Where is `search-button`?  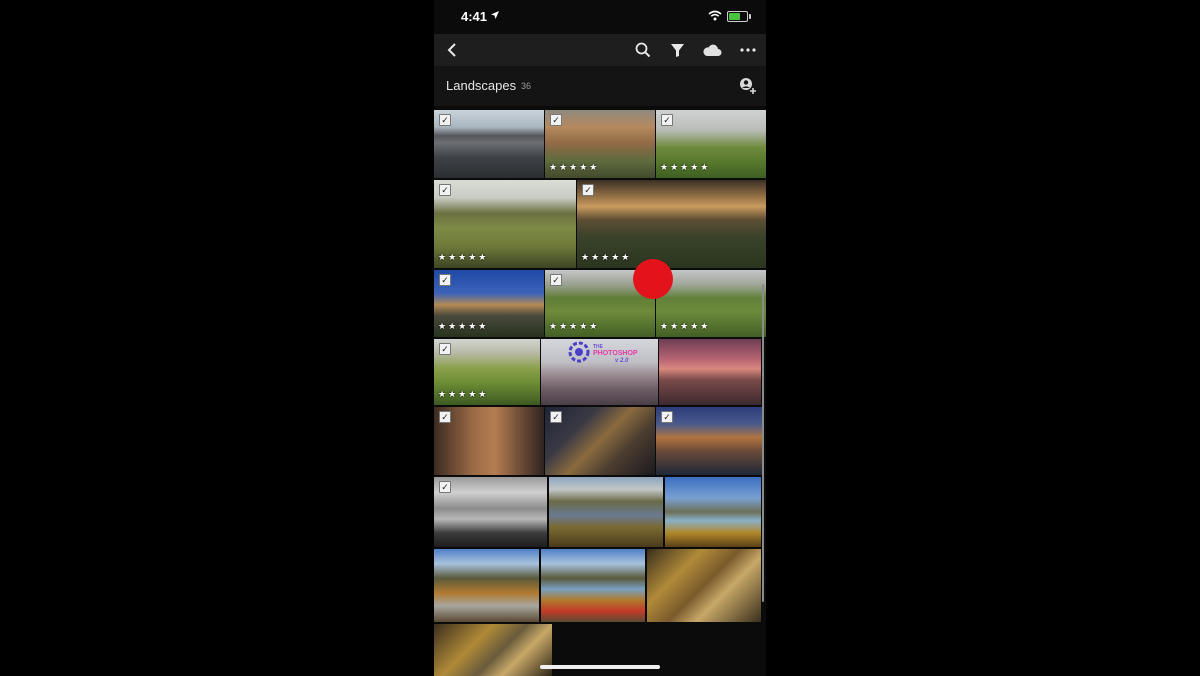
search-button is located at coordinates (643, 50).